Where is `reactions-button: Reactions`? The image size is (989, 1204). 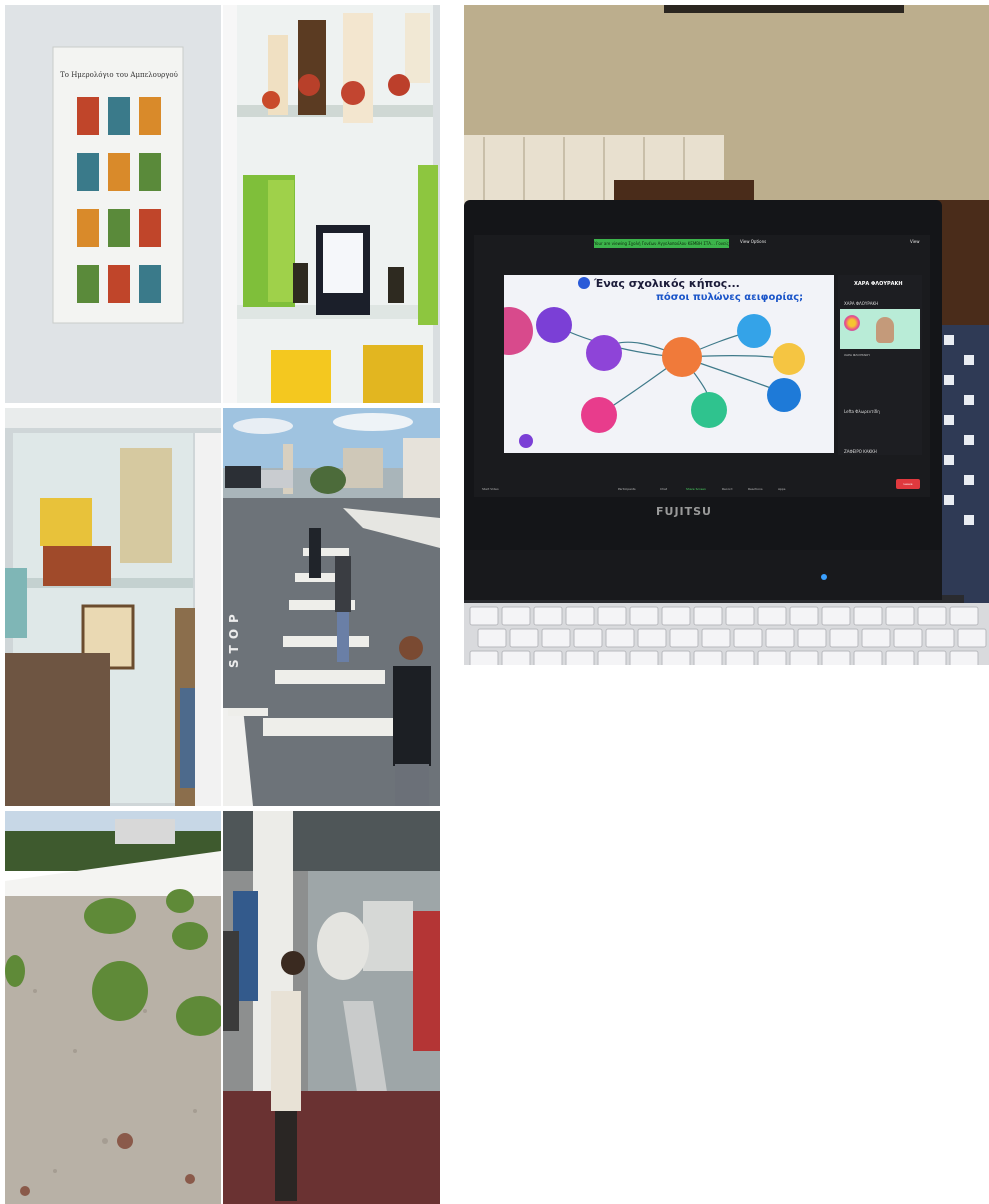
reactions-button: Reactions is located at coordinates (755, 489).